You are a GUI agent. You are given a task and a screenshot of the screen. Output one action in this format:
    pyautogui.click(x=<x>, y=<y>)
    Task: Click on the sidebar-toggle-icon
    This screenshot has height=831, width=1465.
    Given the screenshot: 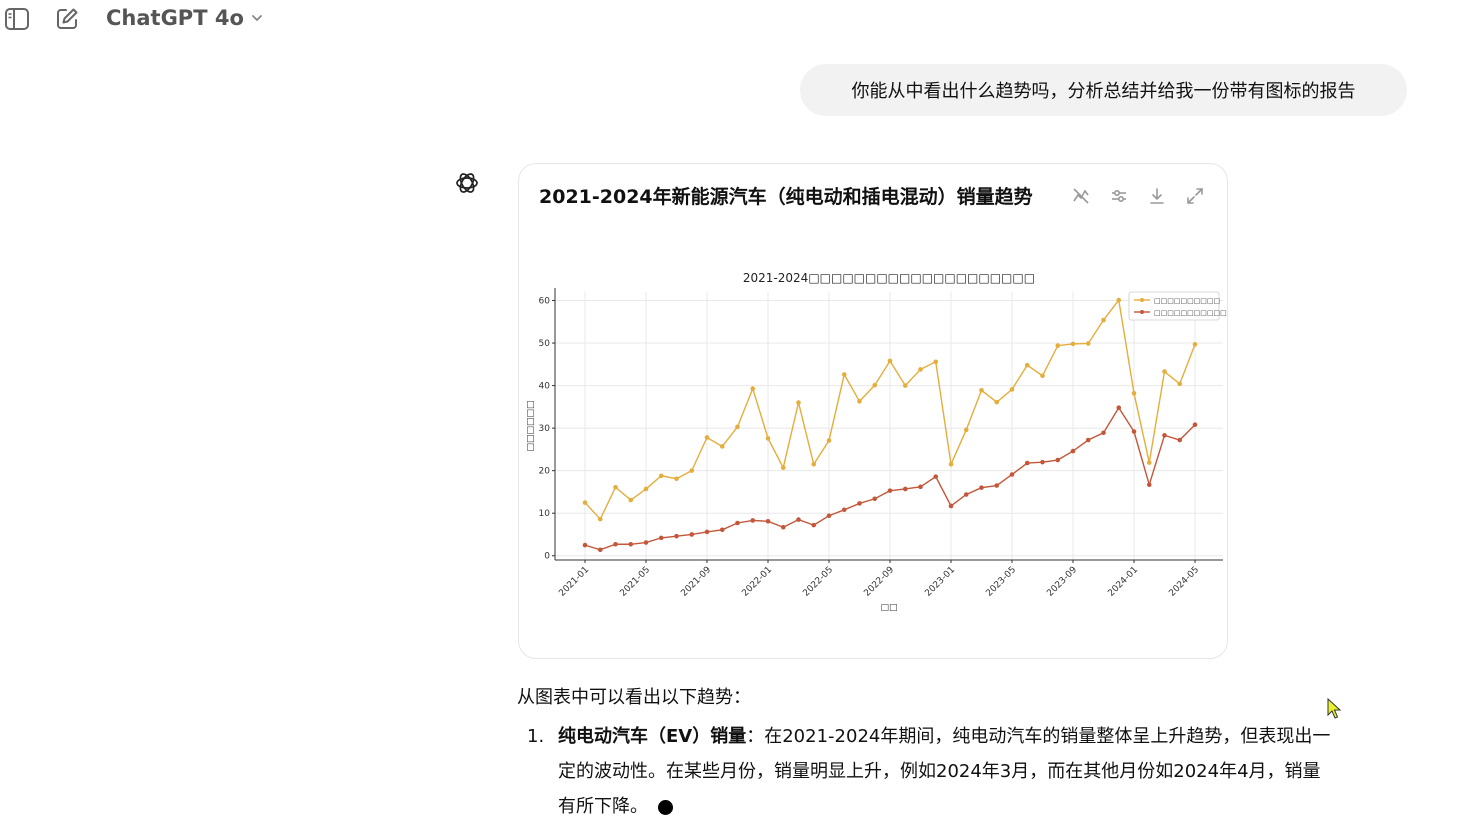 What is the action you would take?
    pyautogui.click(x=17, y=19)
    